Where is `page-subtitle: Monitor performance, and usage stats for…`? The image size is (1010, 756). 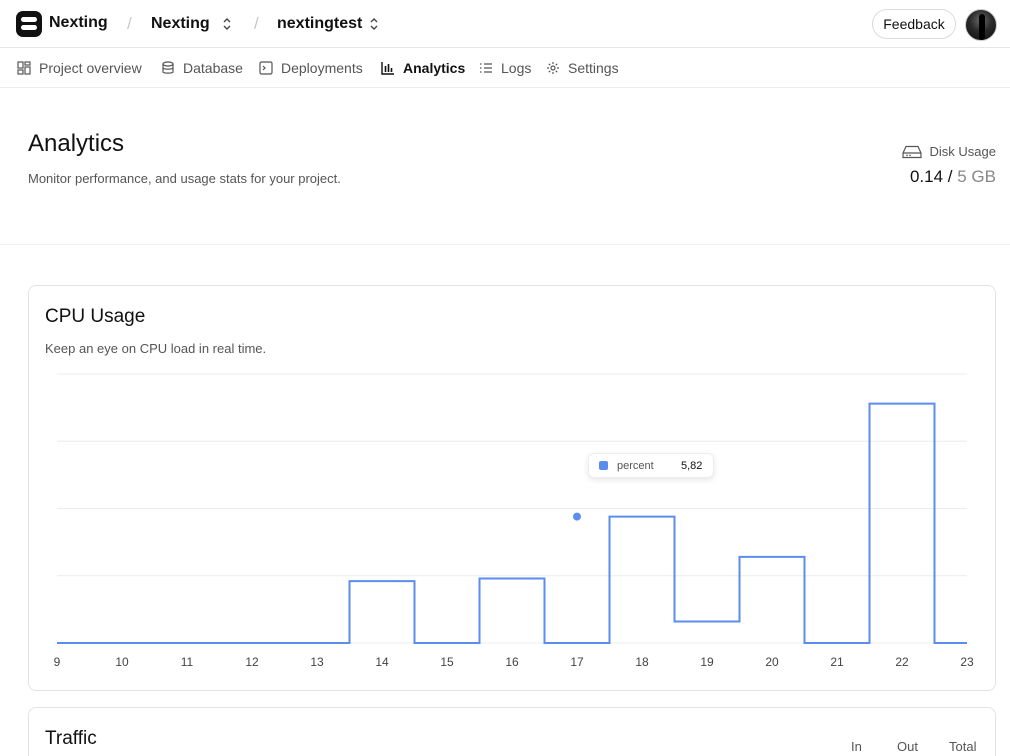 page-subtitle: Monitor performance, and usage stats for… is located at coordinates (184, 178).